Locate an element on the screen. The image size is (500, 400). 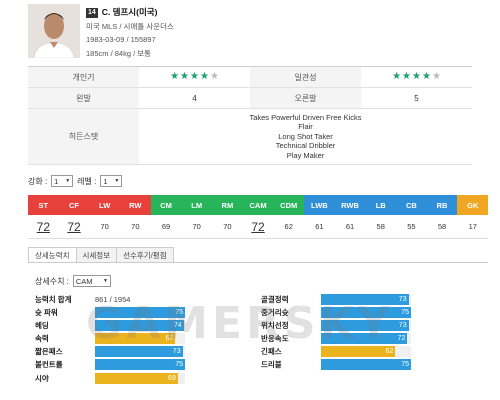
stat-row: 골결정력 73 is located at coordinates (368, 299).